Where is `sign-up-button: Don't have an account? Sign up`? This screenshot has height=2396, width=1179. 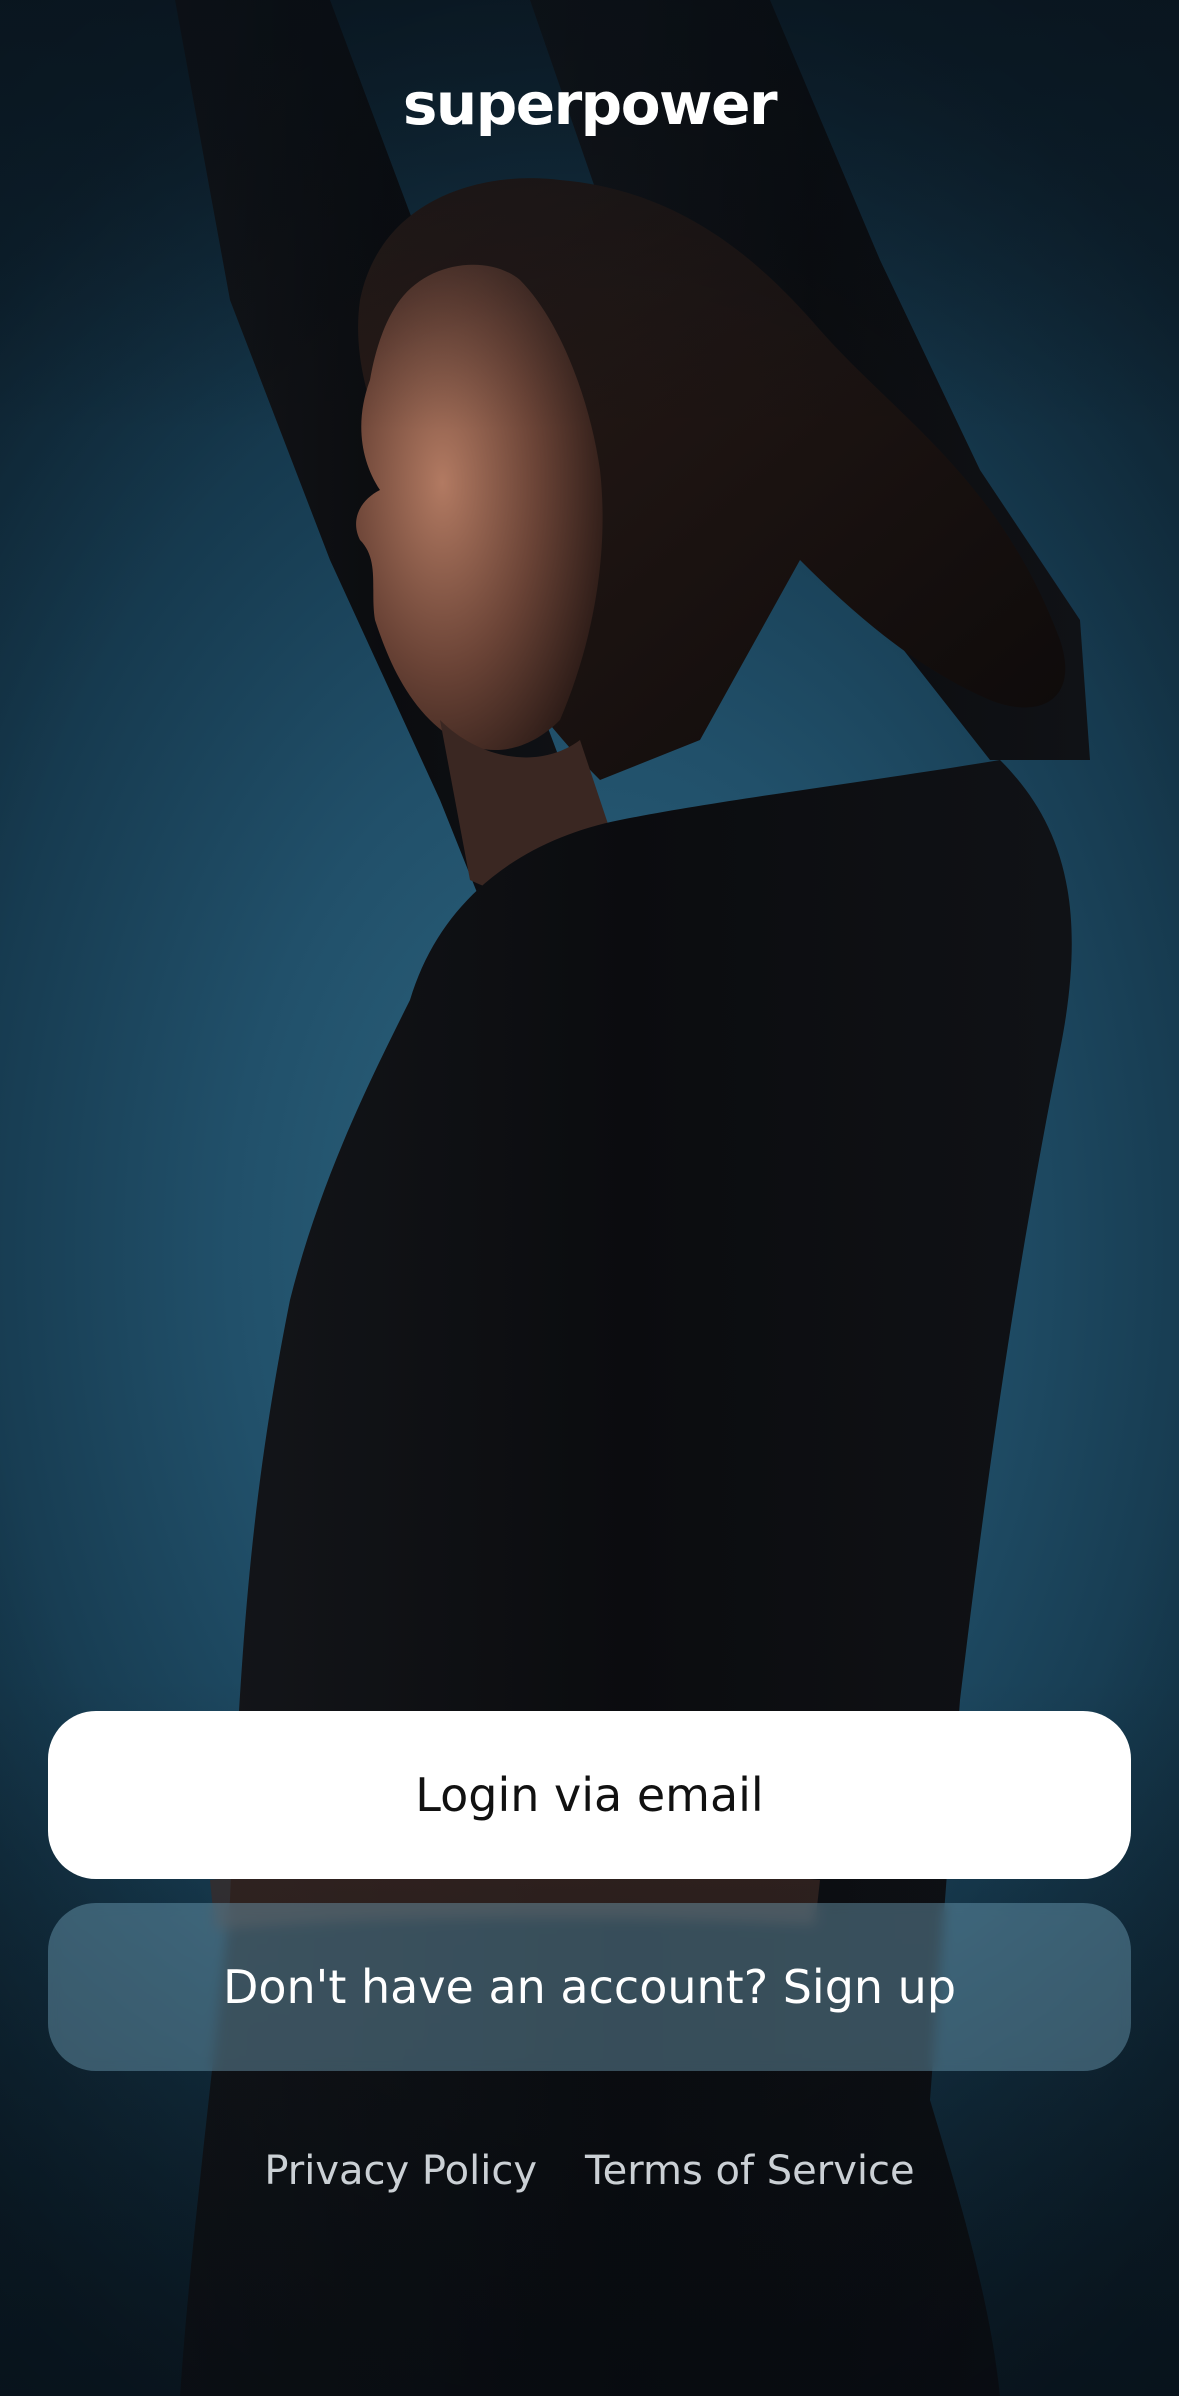 sign-up-button: Don't have an account? Sign up is located at coordinates (589, 1987).